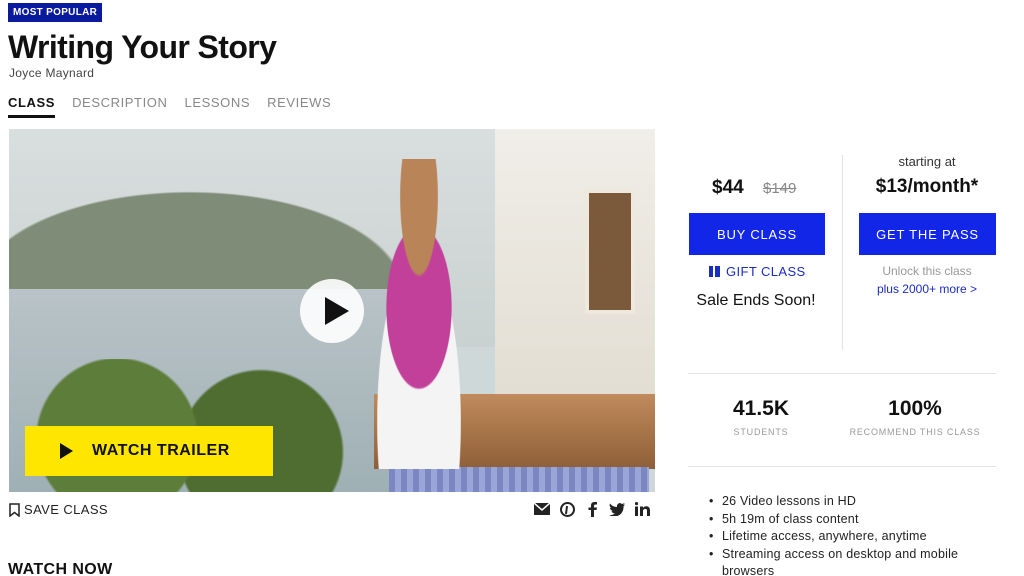 The height and width of the screenshot is (576, 1024). What do you see at coordinates (714, 271) in the screenshot?
I see `gift-icon` at bounding box center [714, 271].